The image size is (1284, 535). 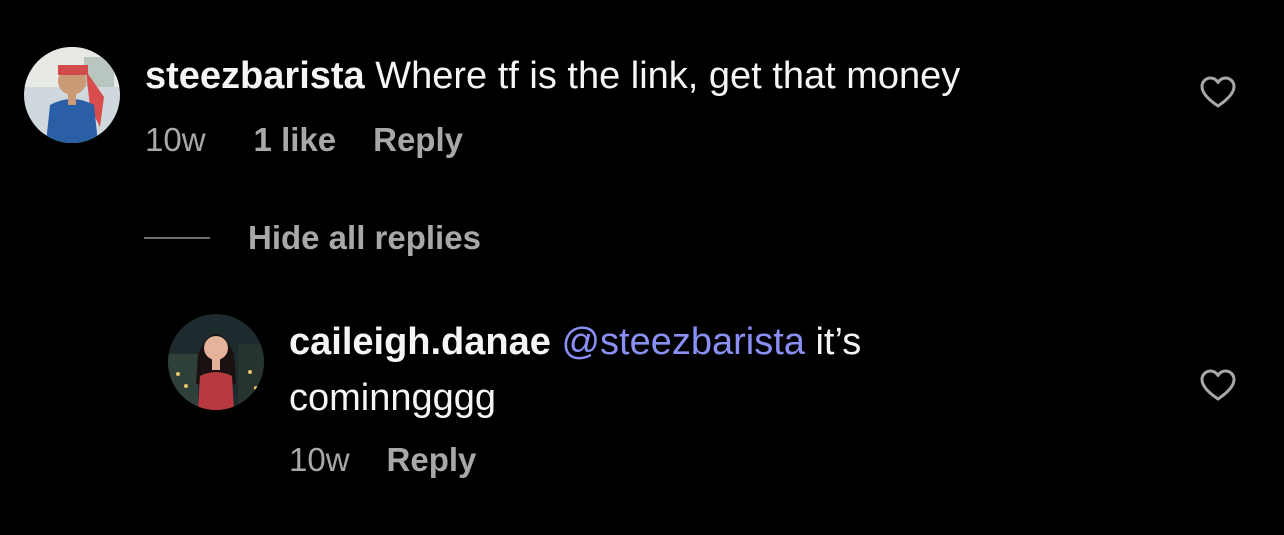 I want to click on reply-avatar, so click(x=216, y=362).